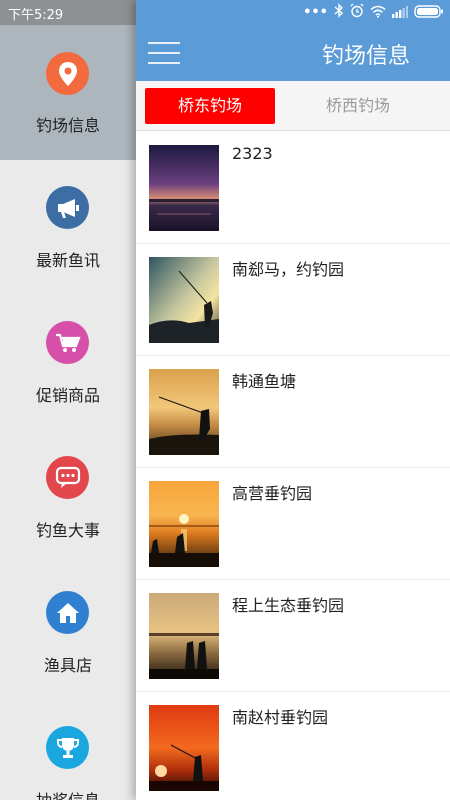 This screenshot has width=450, height=800. Describe the element at coordinates (184, 636) in the screenshot. I see `couple-silhouette-photo` at that location.